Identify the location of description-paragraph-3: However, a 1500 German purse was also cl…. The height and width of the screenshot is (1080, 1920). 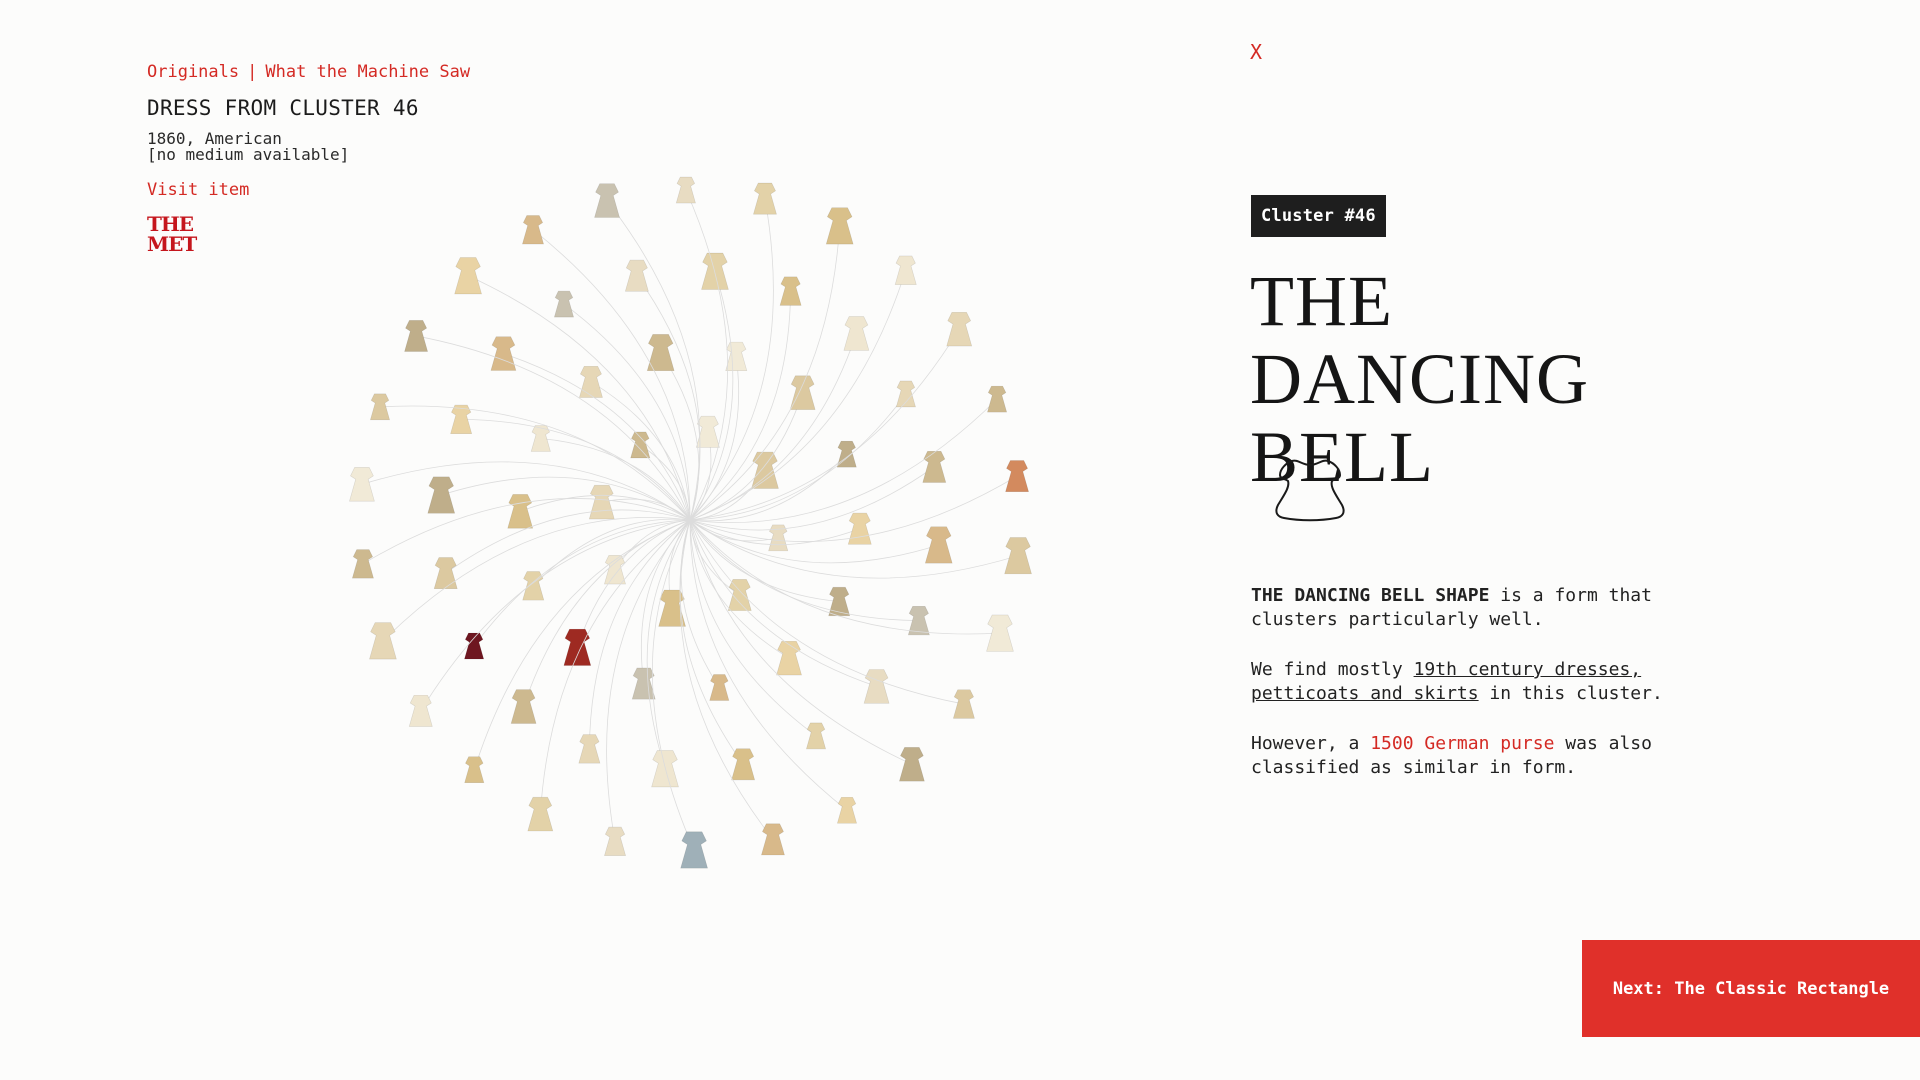
(1481, 756).